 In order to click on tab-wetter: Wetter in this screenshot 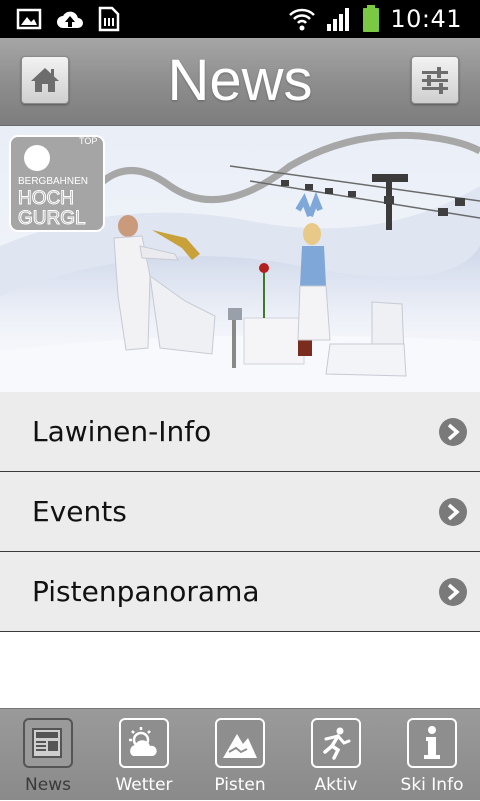, I will do `click(144, 755)`.